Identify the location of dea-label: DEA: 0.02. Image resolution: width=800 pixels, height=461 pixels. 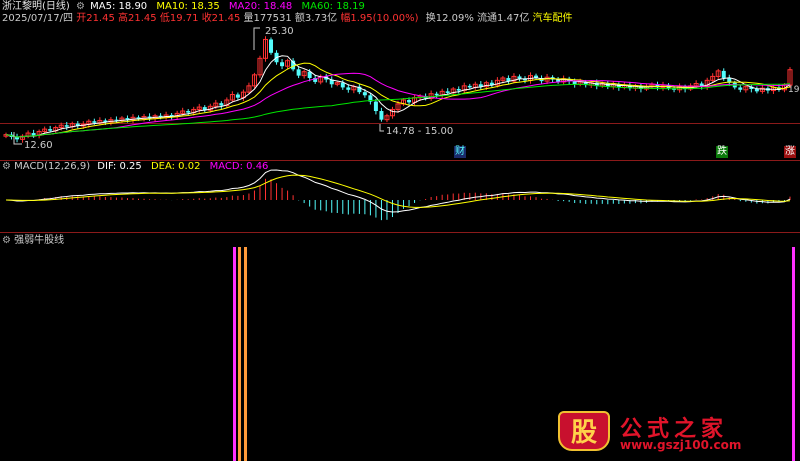
(175, 166).